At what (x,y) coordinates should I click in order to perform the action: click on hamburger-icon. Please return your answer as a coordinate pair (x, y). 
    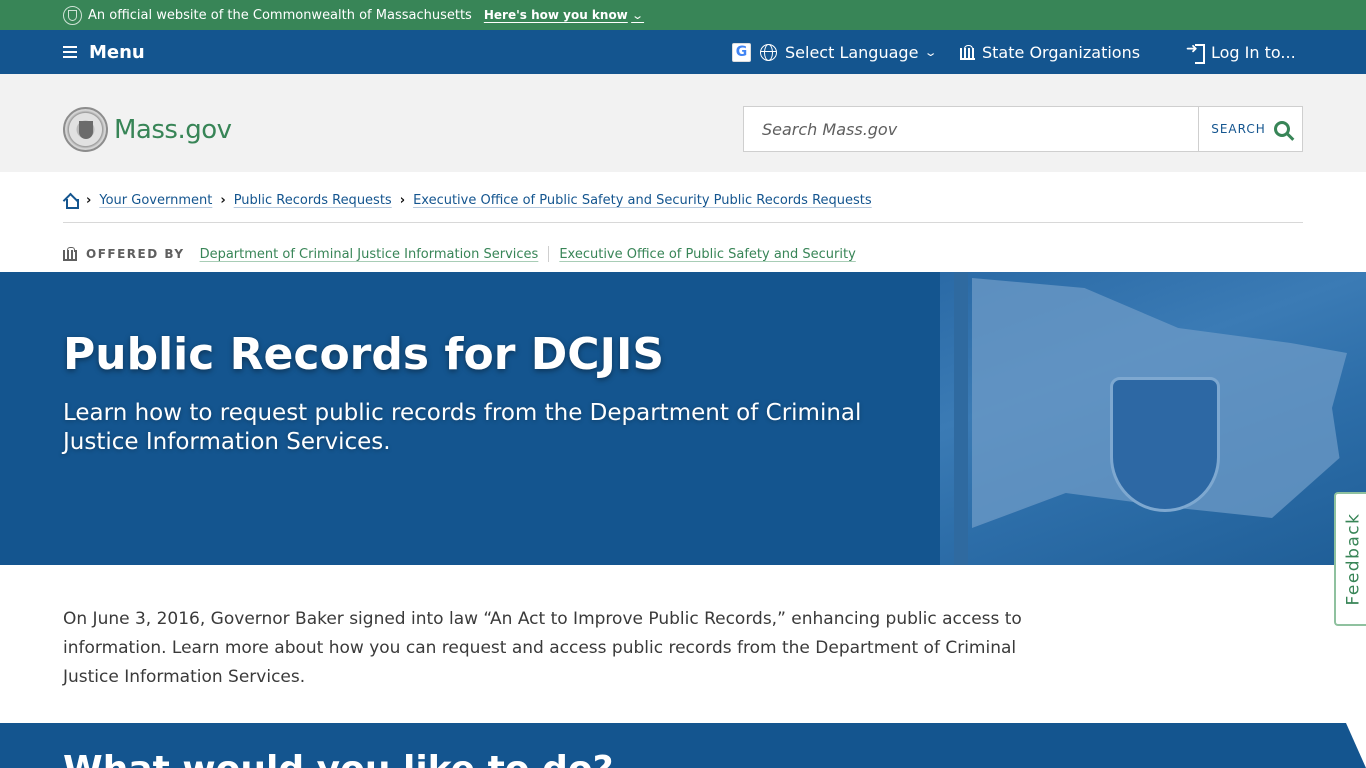
    Looking at the image, I should click on (70, 52).